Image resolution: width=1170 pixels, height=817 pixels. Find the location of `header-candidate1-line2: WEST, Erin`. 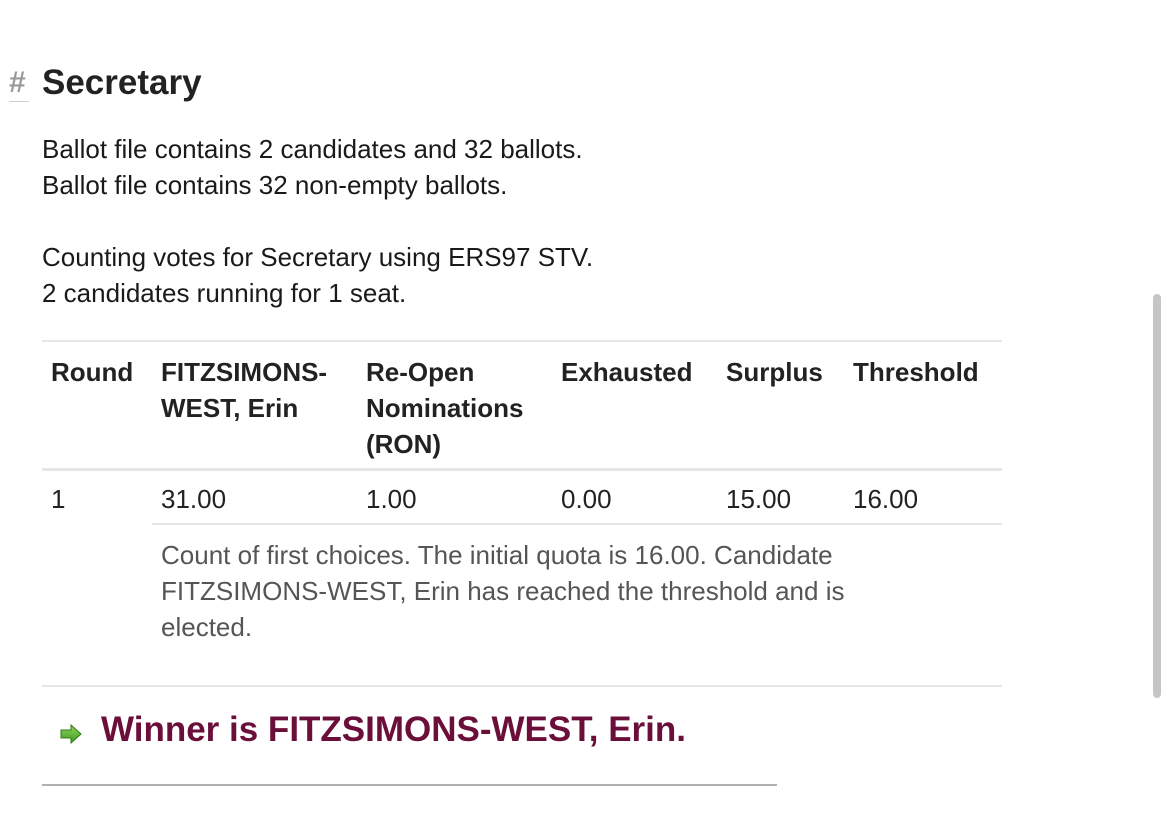

header-candidate1-line2: WEST, Erin is located at coordinates (230, 408).